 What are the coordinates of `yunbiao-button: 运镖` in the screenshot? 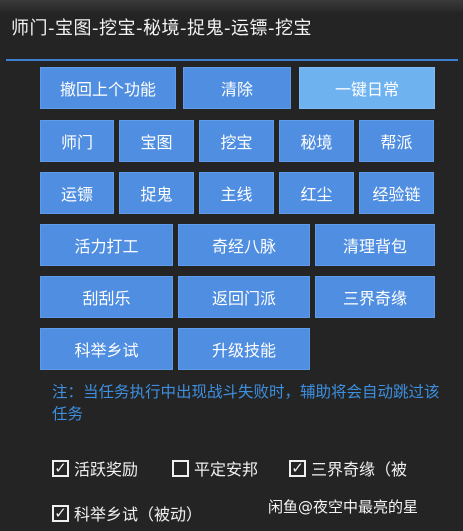 It's located at (77, 193).